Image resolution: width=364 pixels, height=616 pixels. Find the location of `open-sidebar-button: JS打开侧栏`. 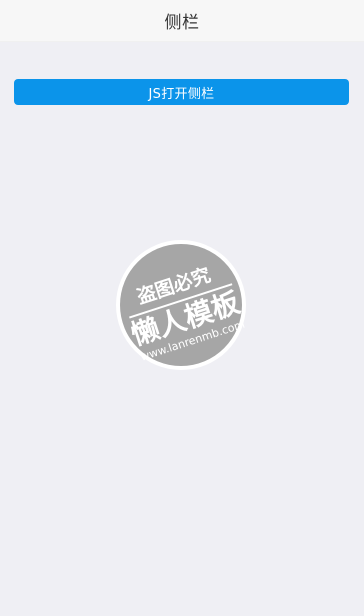

open-sidebar-button: JS打开侧栏 is located at coordinates (181, 92).